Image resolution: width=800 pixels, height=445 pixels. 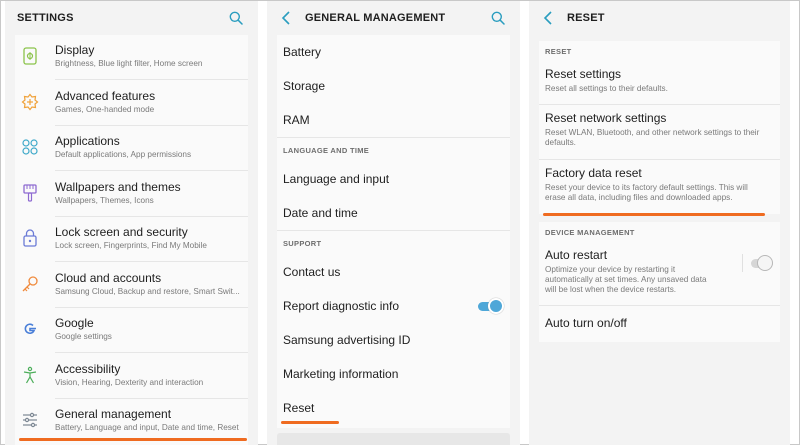 What do you see at coordinates (583, 74) in the screenshot?
I see `reset-item-title: Reset settings` at bounding box center [583, 74].